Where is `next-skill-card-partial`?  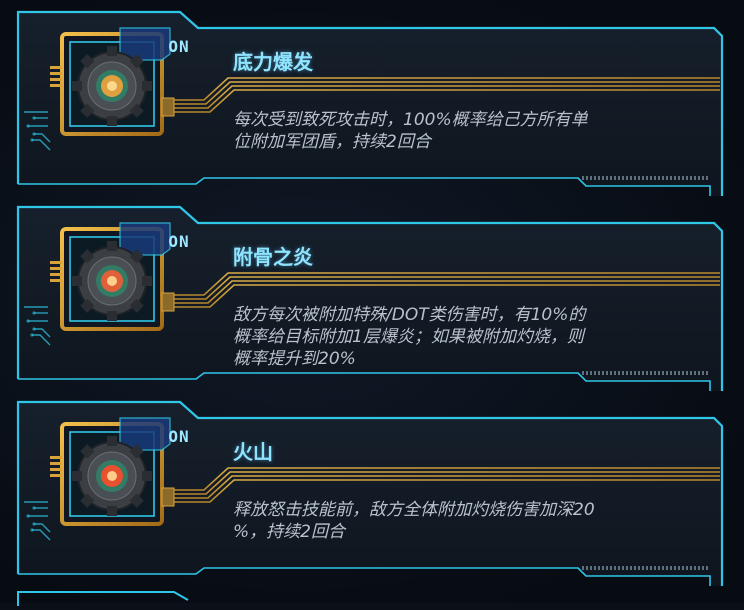 next-skill-card-partial is located at coordinates (370, 596).